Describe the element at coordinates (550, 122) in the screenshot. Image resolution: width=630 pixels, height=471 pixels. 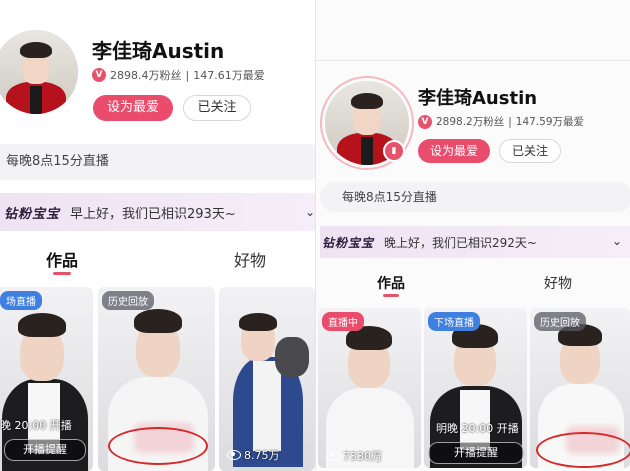
I see `favs-count: 147.59万最爱` at that location.